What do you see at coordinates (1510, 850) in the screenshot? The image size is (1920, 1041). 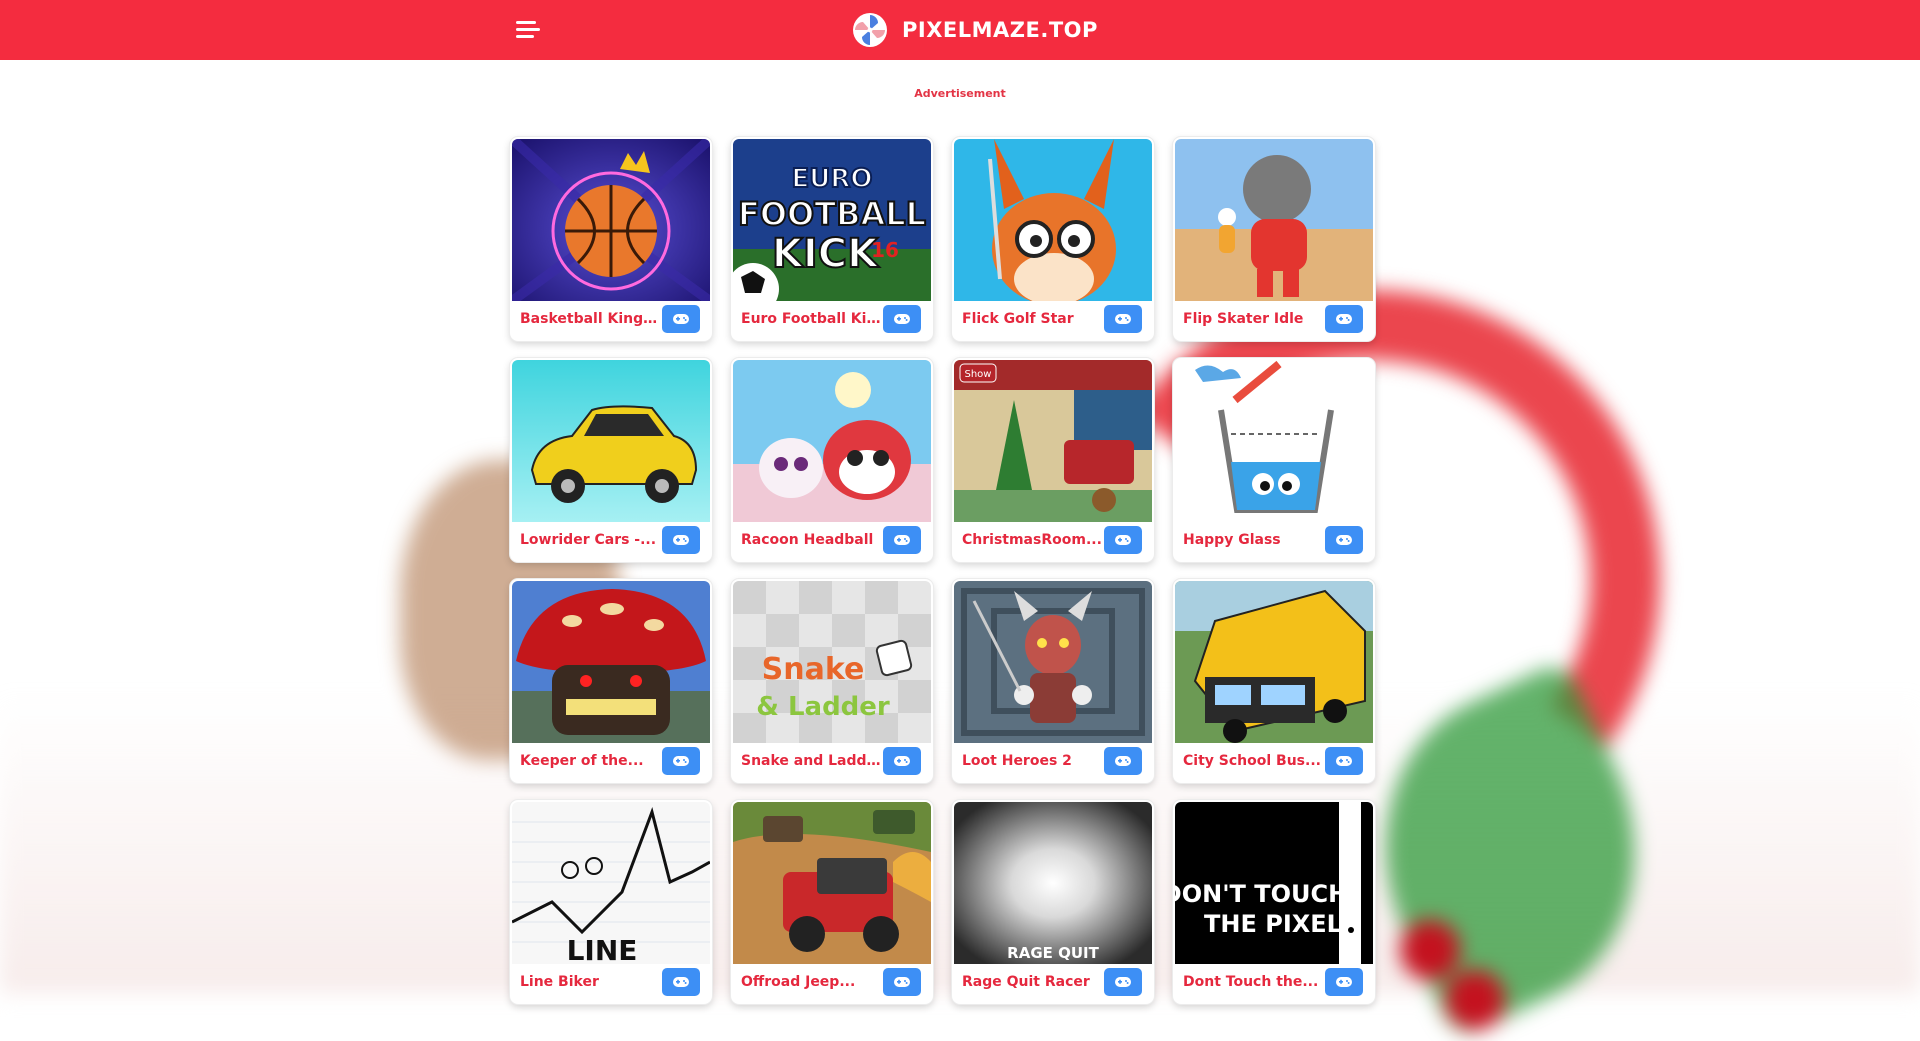 I see `holly-leaf-decoration` at bounding box center [1510, 850].